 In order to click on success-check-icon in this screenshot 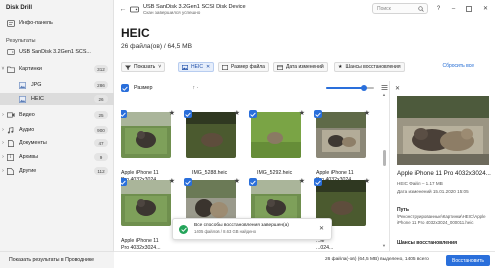, I will do `click(183, 229)`.